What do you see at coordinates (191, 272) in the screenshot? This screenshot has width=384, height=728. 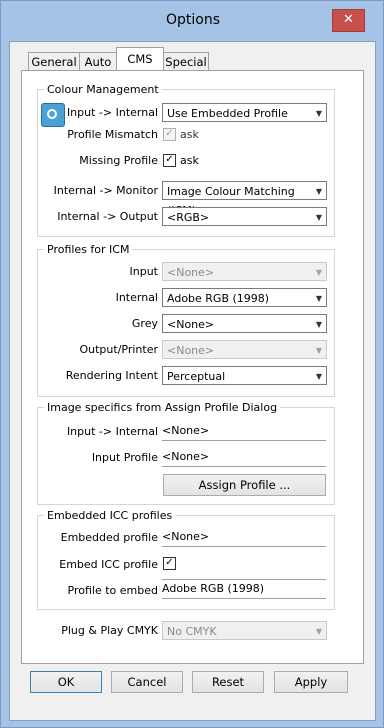 I see `input-profile-value: <None>` at bounding box center [191, 272].